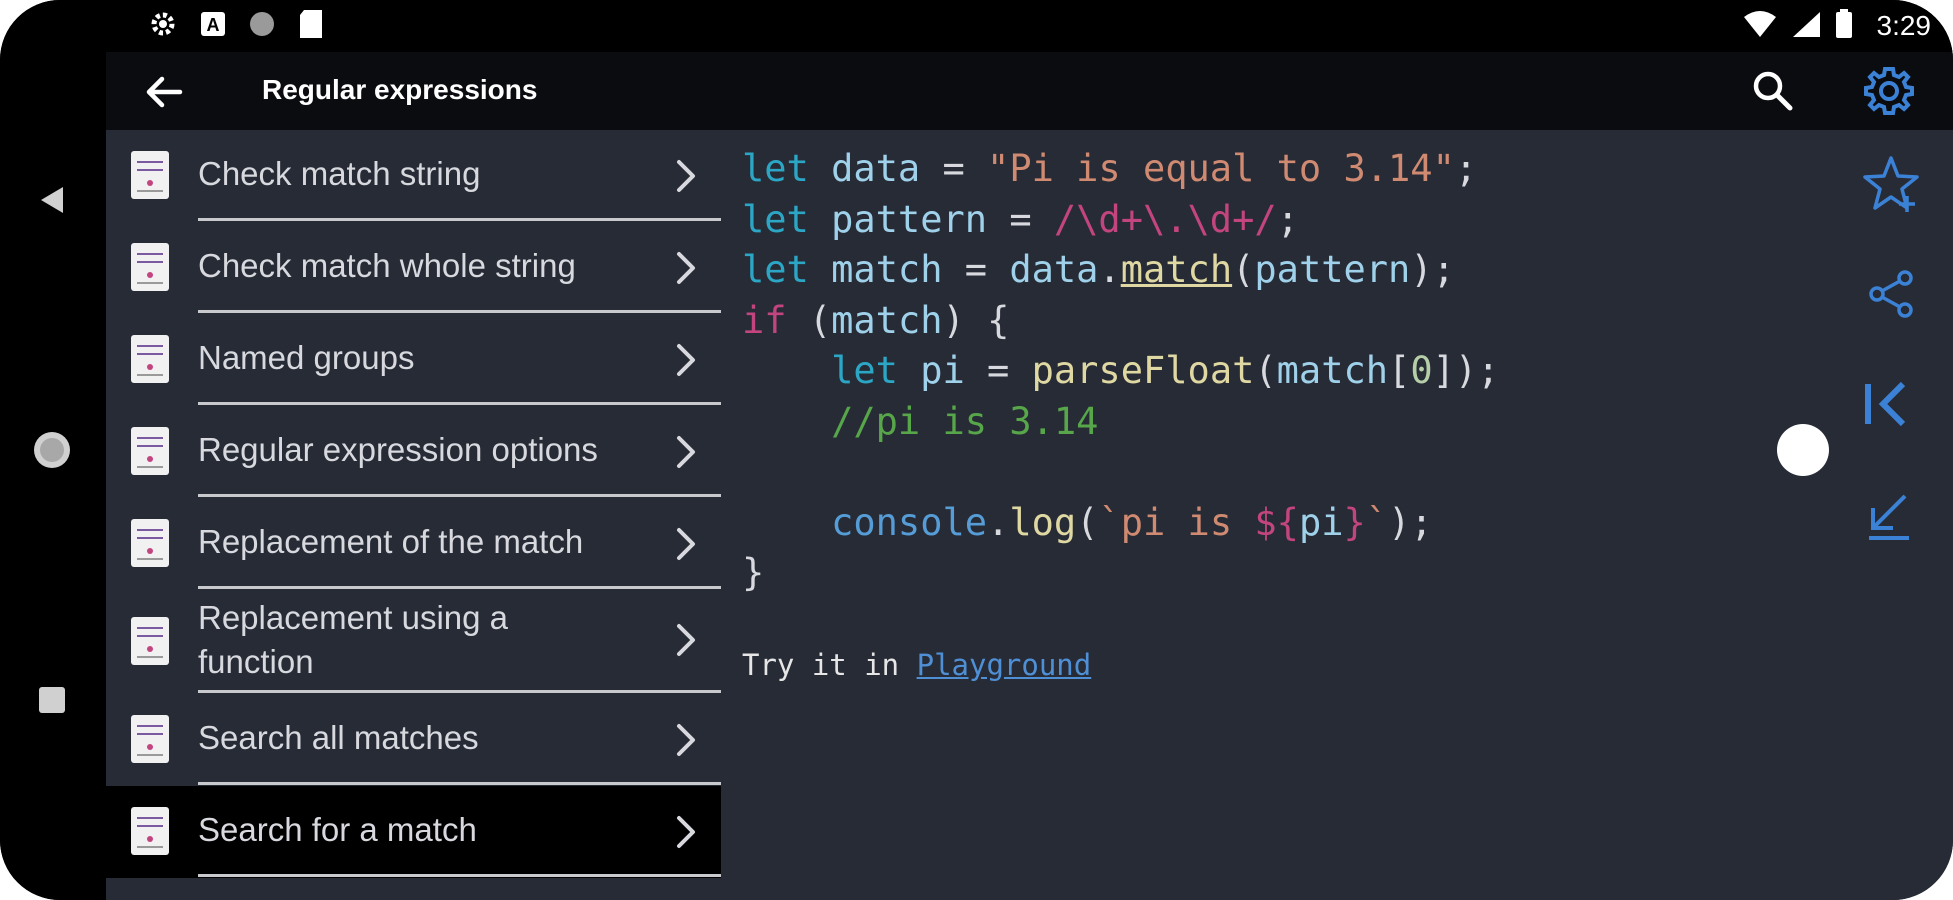 The image size is (1953, 900). I want to click on sd-card-icon, so click(311, 26).